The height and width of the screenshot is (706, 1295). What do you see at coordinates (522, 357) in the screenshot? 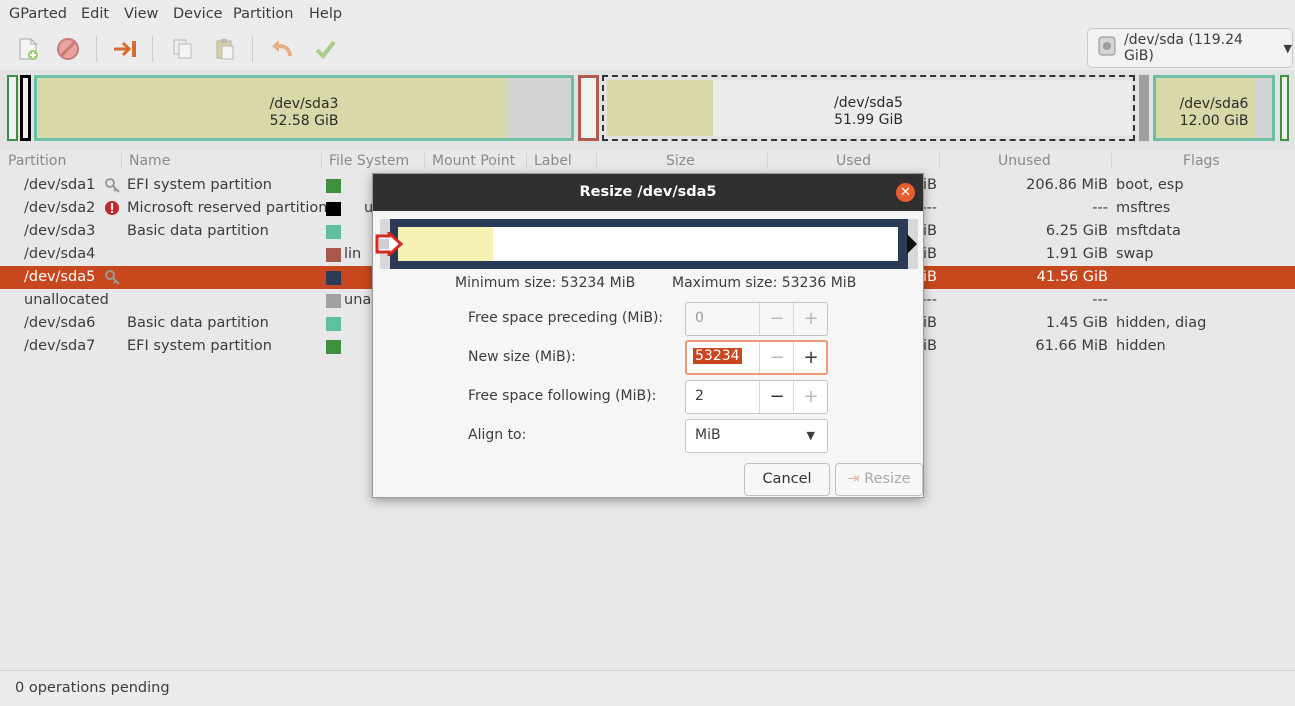
I see `new-size-label: New size (MiB):` at bounding box center [522, 357].